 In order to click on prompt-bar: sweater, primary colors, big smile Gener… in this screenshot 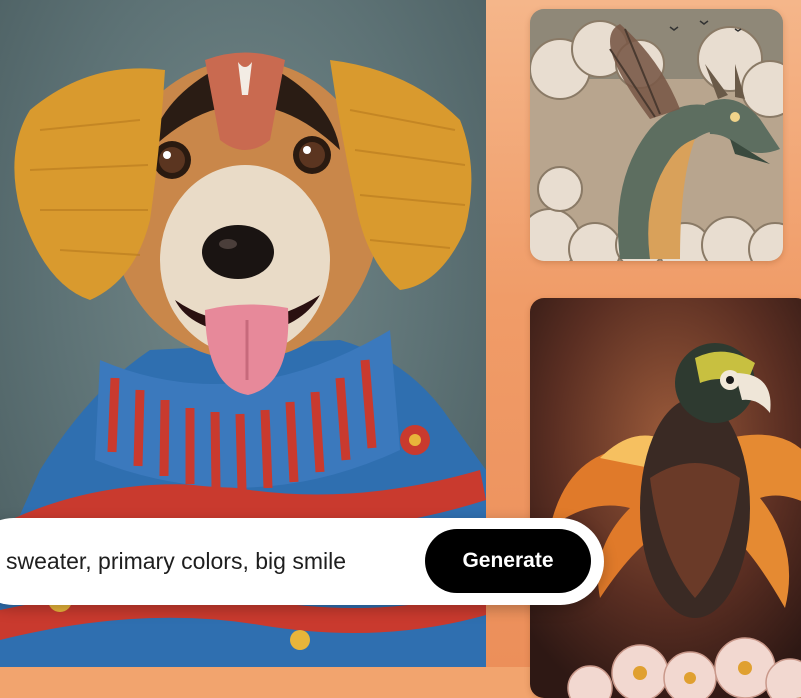, I will do `click(302, 561)`.